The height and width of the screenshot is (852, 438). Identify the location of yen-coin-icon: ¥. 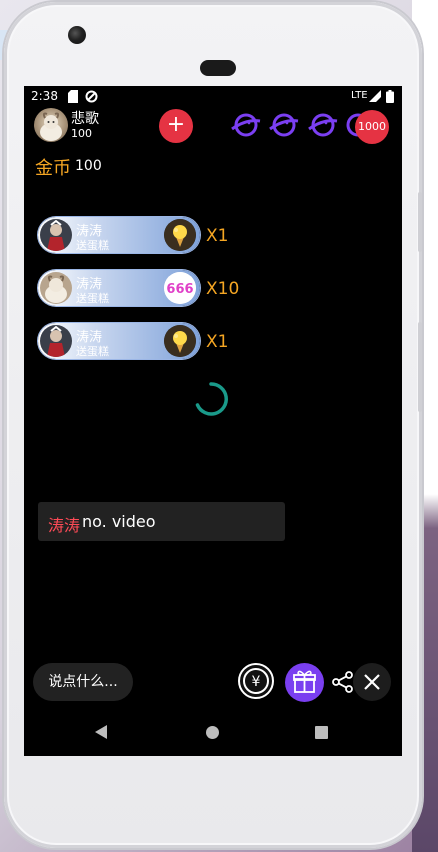
(256, 681).